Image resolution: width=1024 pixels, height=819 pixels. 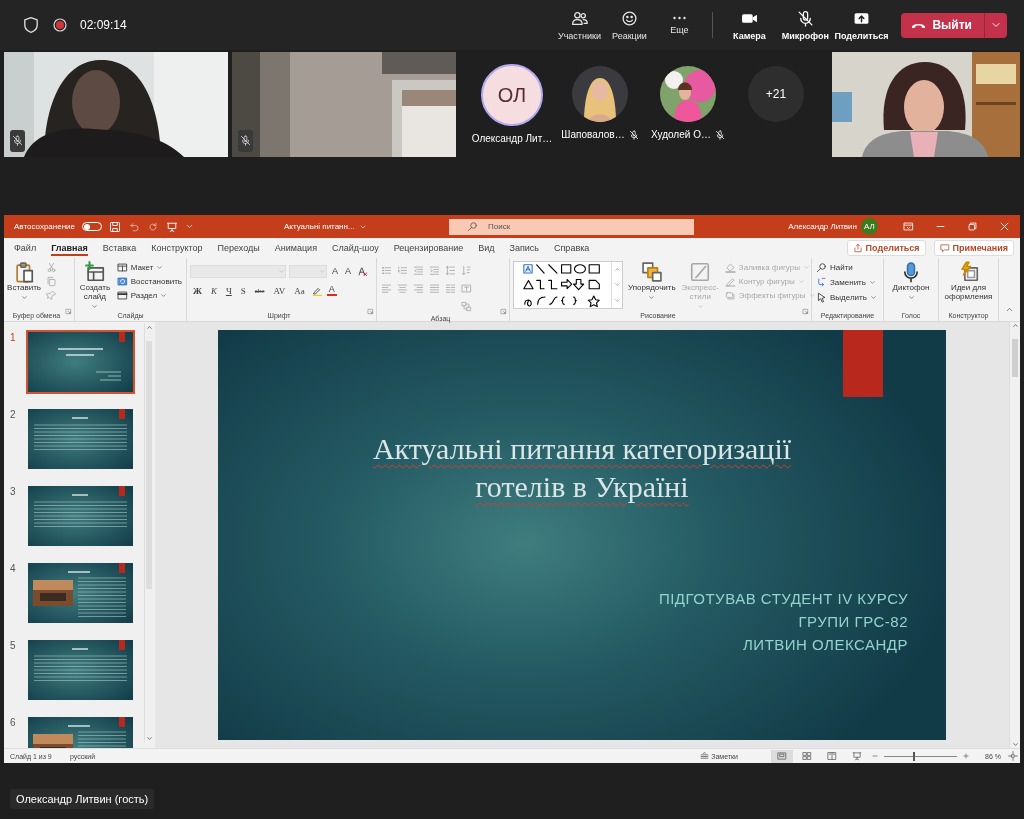 I want to click on scroll-up-icon, so click(x=149, y=327).